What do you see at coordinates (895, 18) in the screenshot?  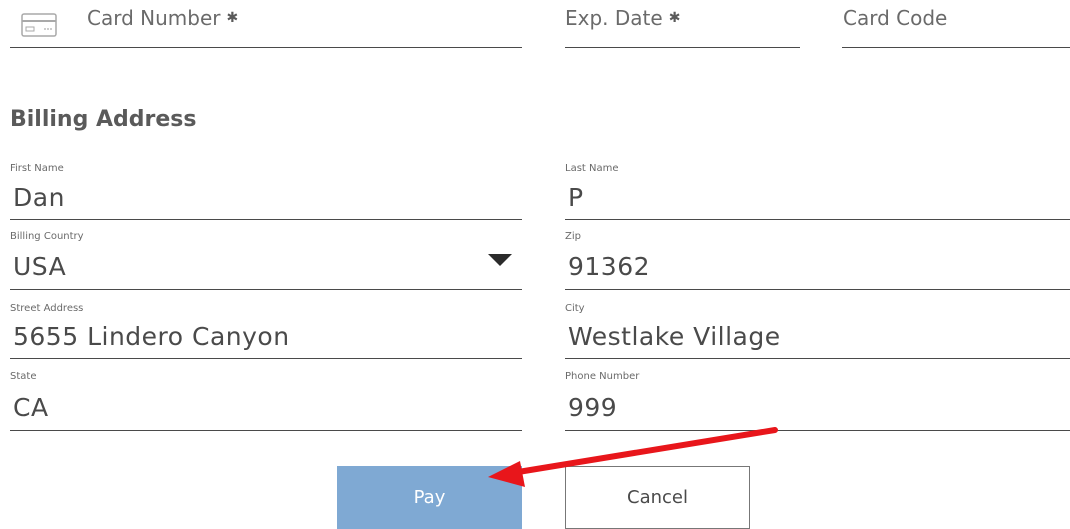 I see `card-code-placeholder: Card Code` at bounding box center [895, 18].